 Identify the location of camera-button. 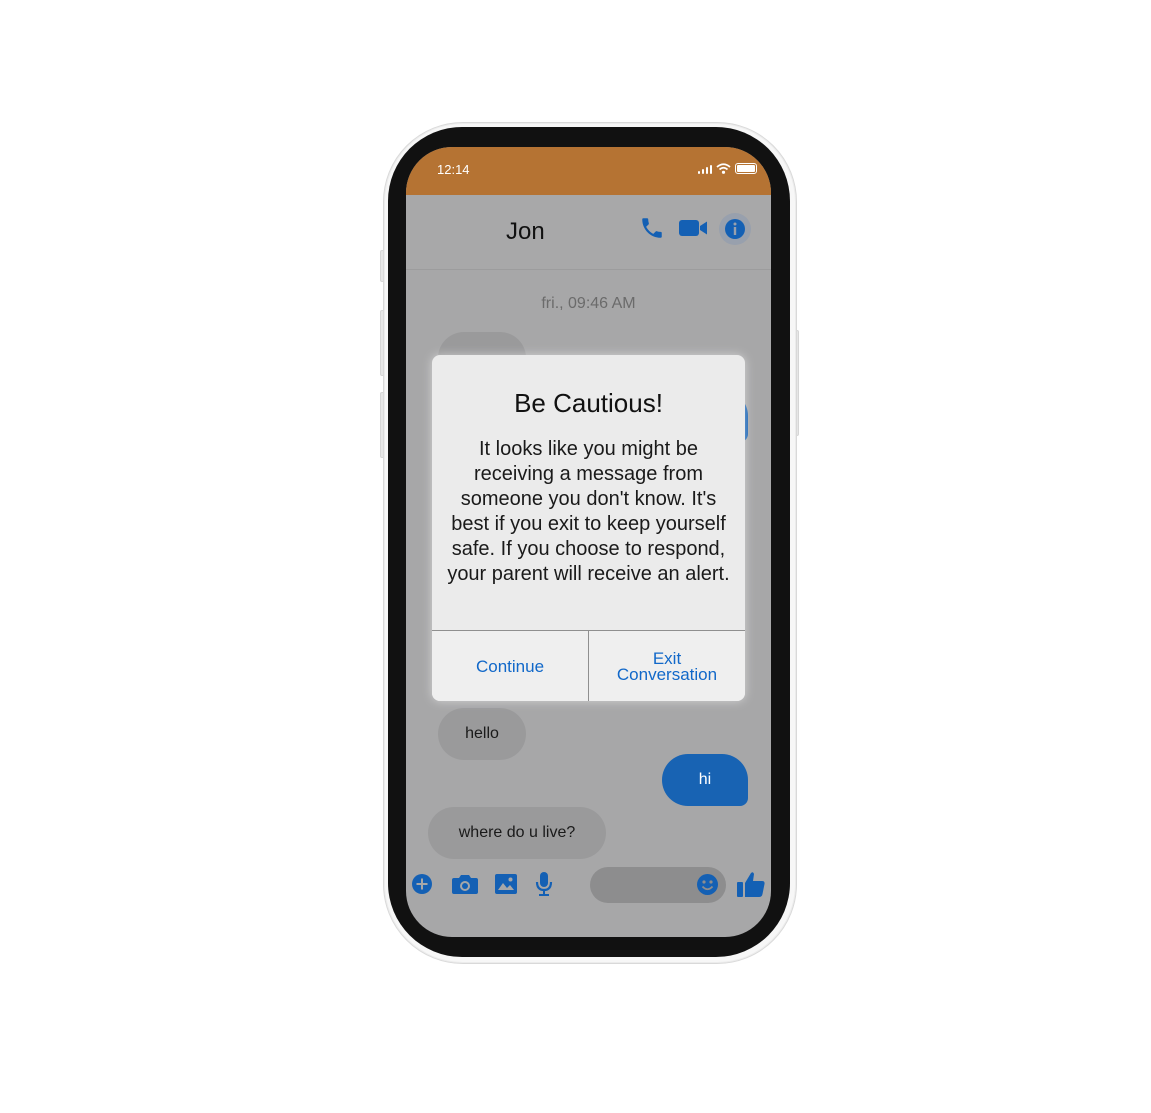
(465, 884).